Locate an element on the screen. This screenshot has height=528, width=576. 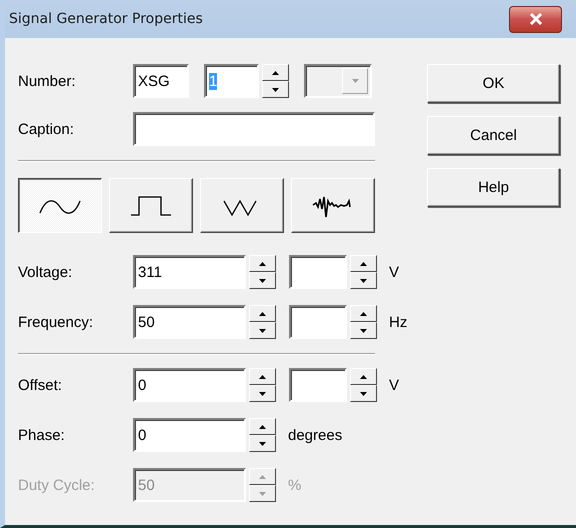
caption-field is located at coordinates (254, 129).